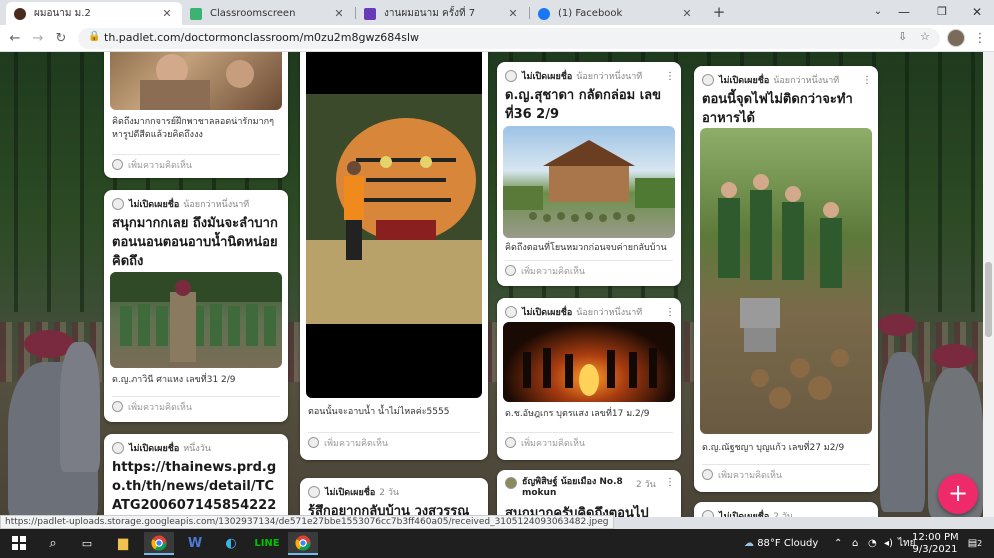 Image resolution: width=994 pixels, height=558 pixels. What do you see at coordinates (303, 543) in the screenshot?
I see `chrome-profile-taskbar-icon` at bounding box center [303, 543].